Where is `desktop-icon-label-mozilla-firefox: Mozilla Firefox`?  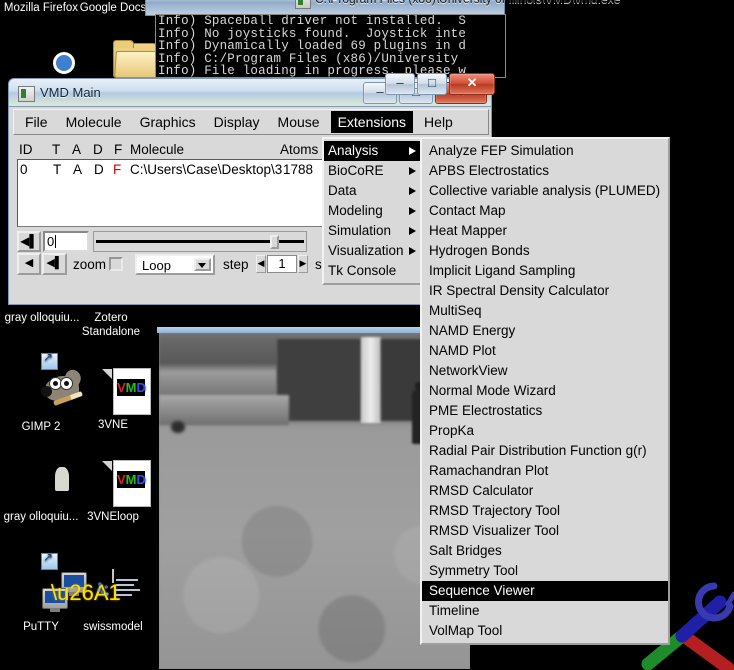 desktop-icon-label-mozilla-firefox: Mozilla Firefox is located at coordinates (41, 9).